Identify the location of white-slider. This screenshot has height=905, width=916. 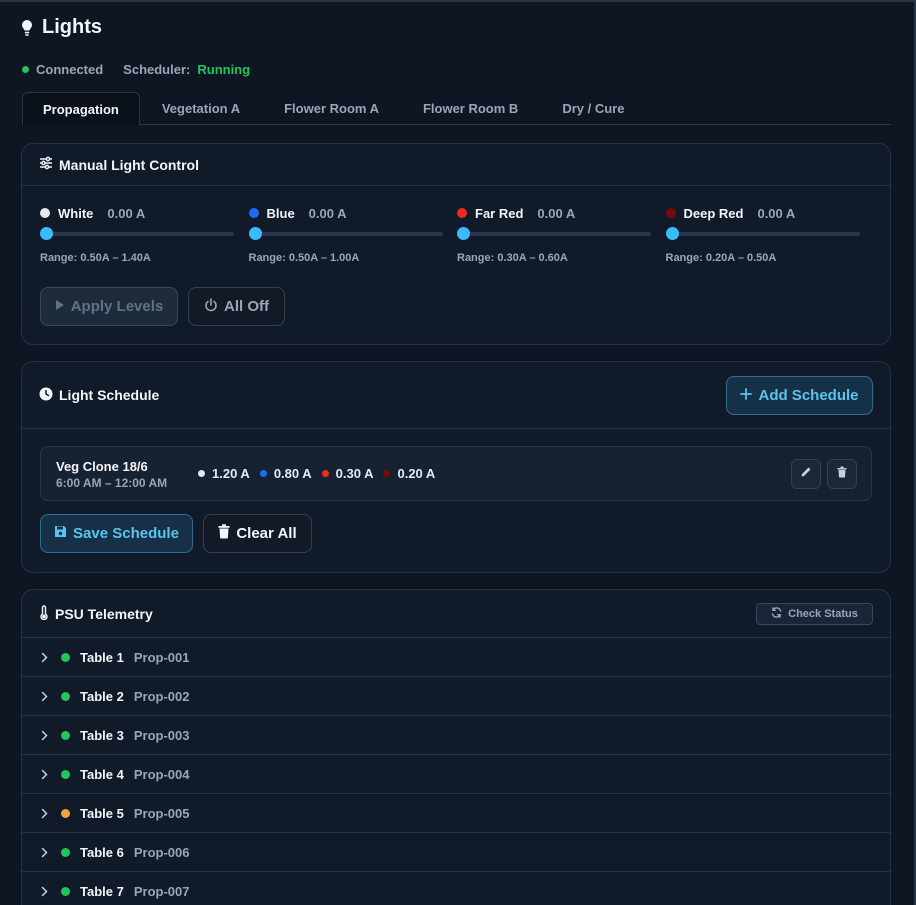
(137, 233).